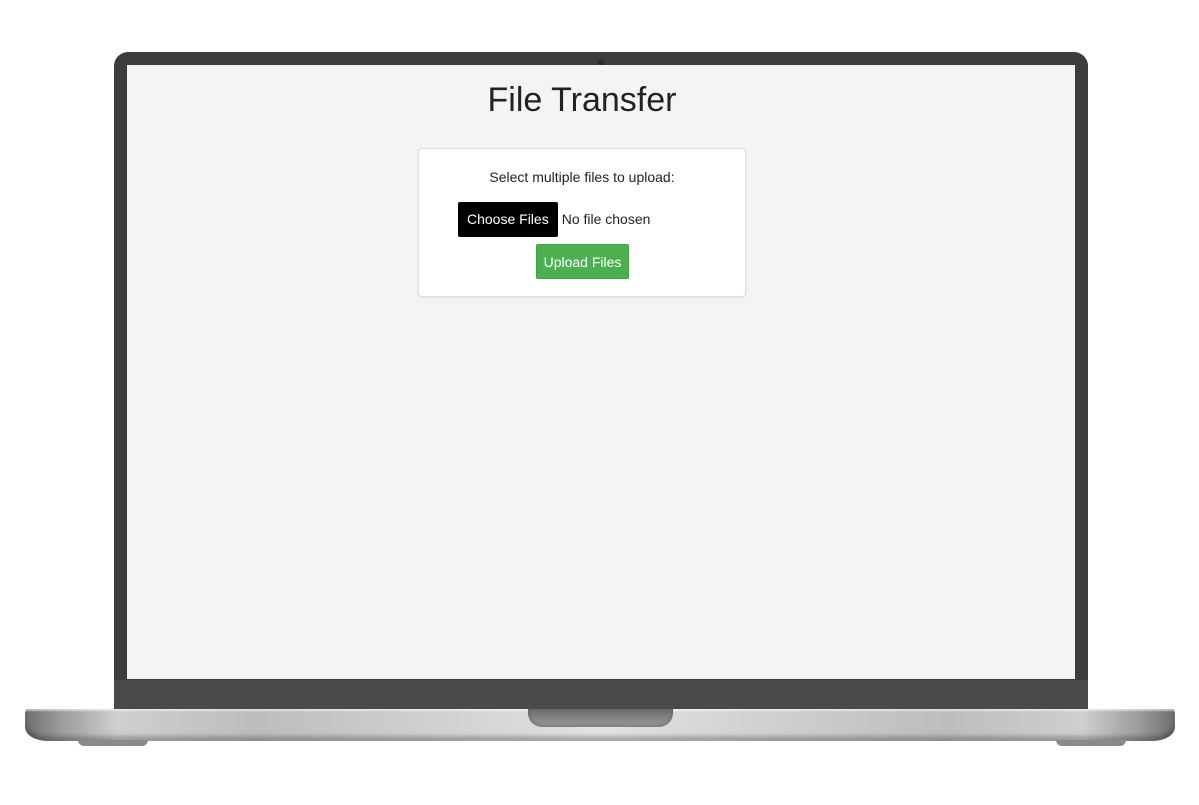 This screenshot has width=1199, height=805. Describe the element at coordinates (582, 100) in the screenshot. I see `page-title: File Transfer` at that location.